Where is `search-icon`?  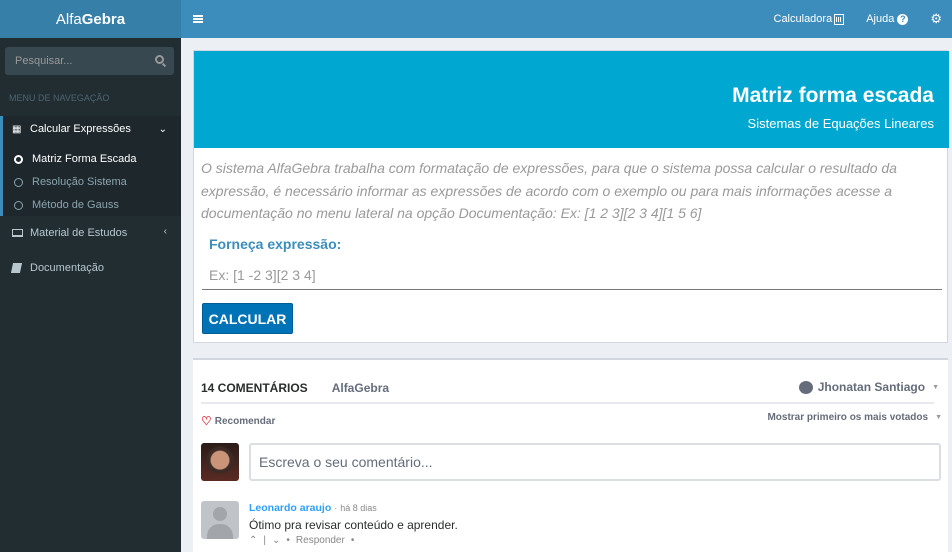 search-icon is located at coordinates (159, 59).